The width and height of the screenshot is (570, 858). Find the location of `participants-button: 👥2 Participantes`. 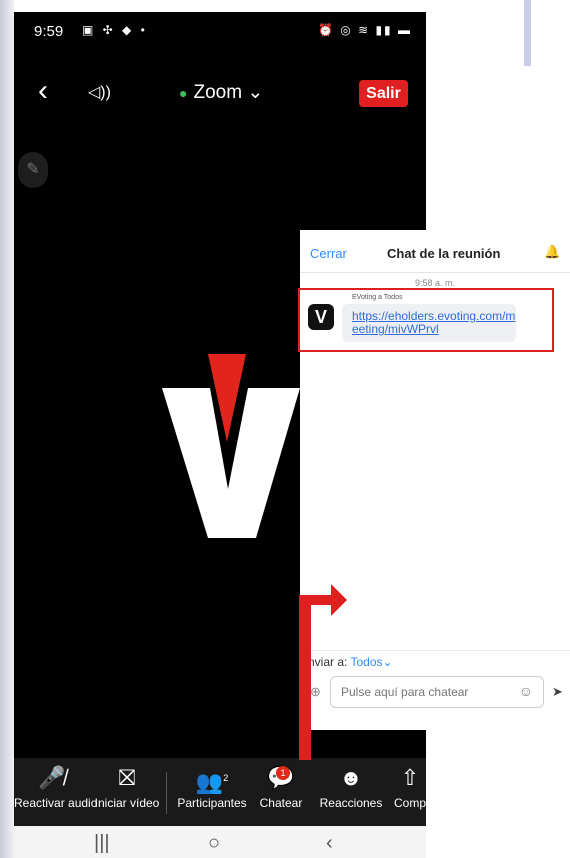

participants-button: 👥2 Participantes is located at coordinates (212, 787).